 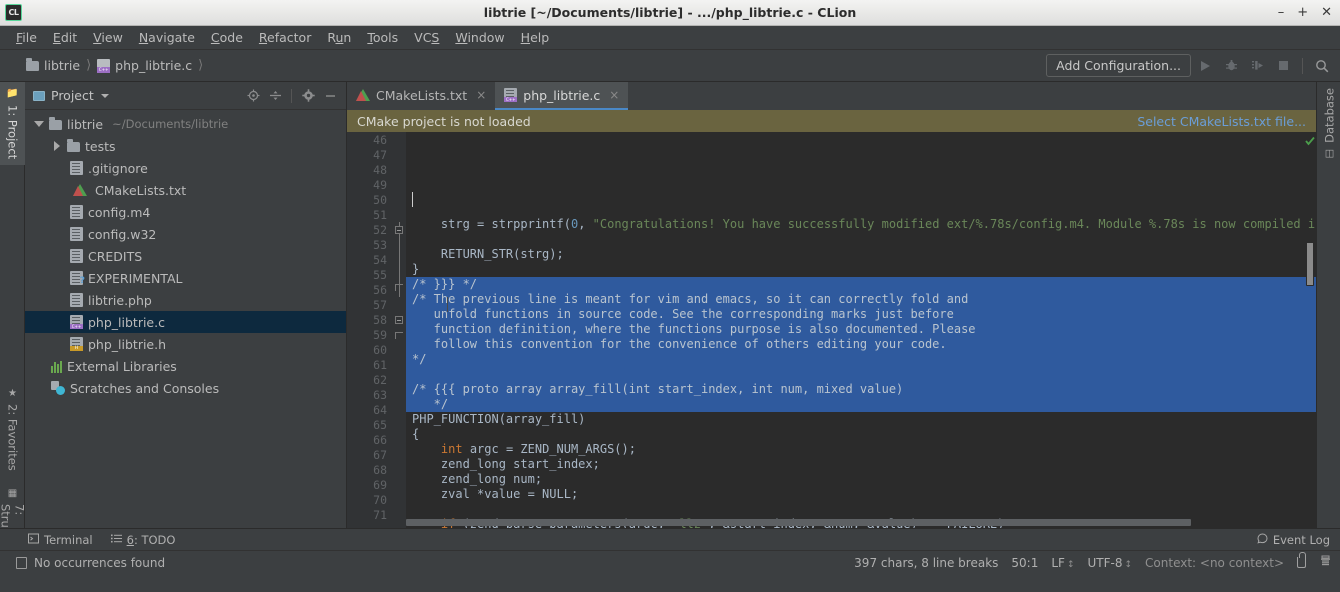 What do you see at coordinates (1328, 123) in the screenshot?
I see `sidebar-item-database: ◫ Database` at bounding box center [1328, 123].